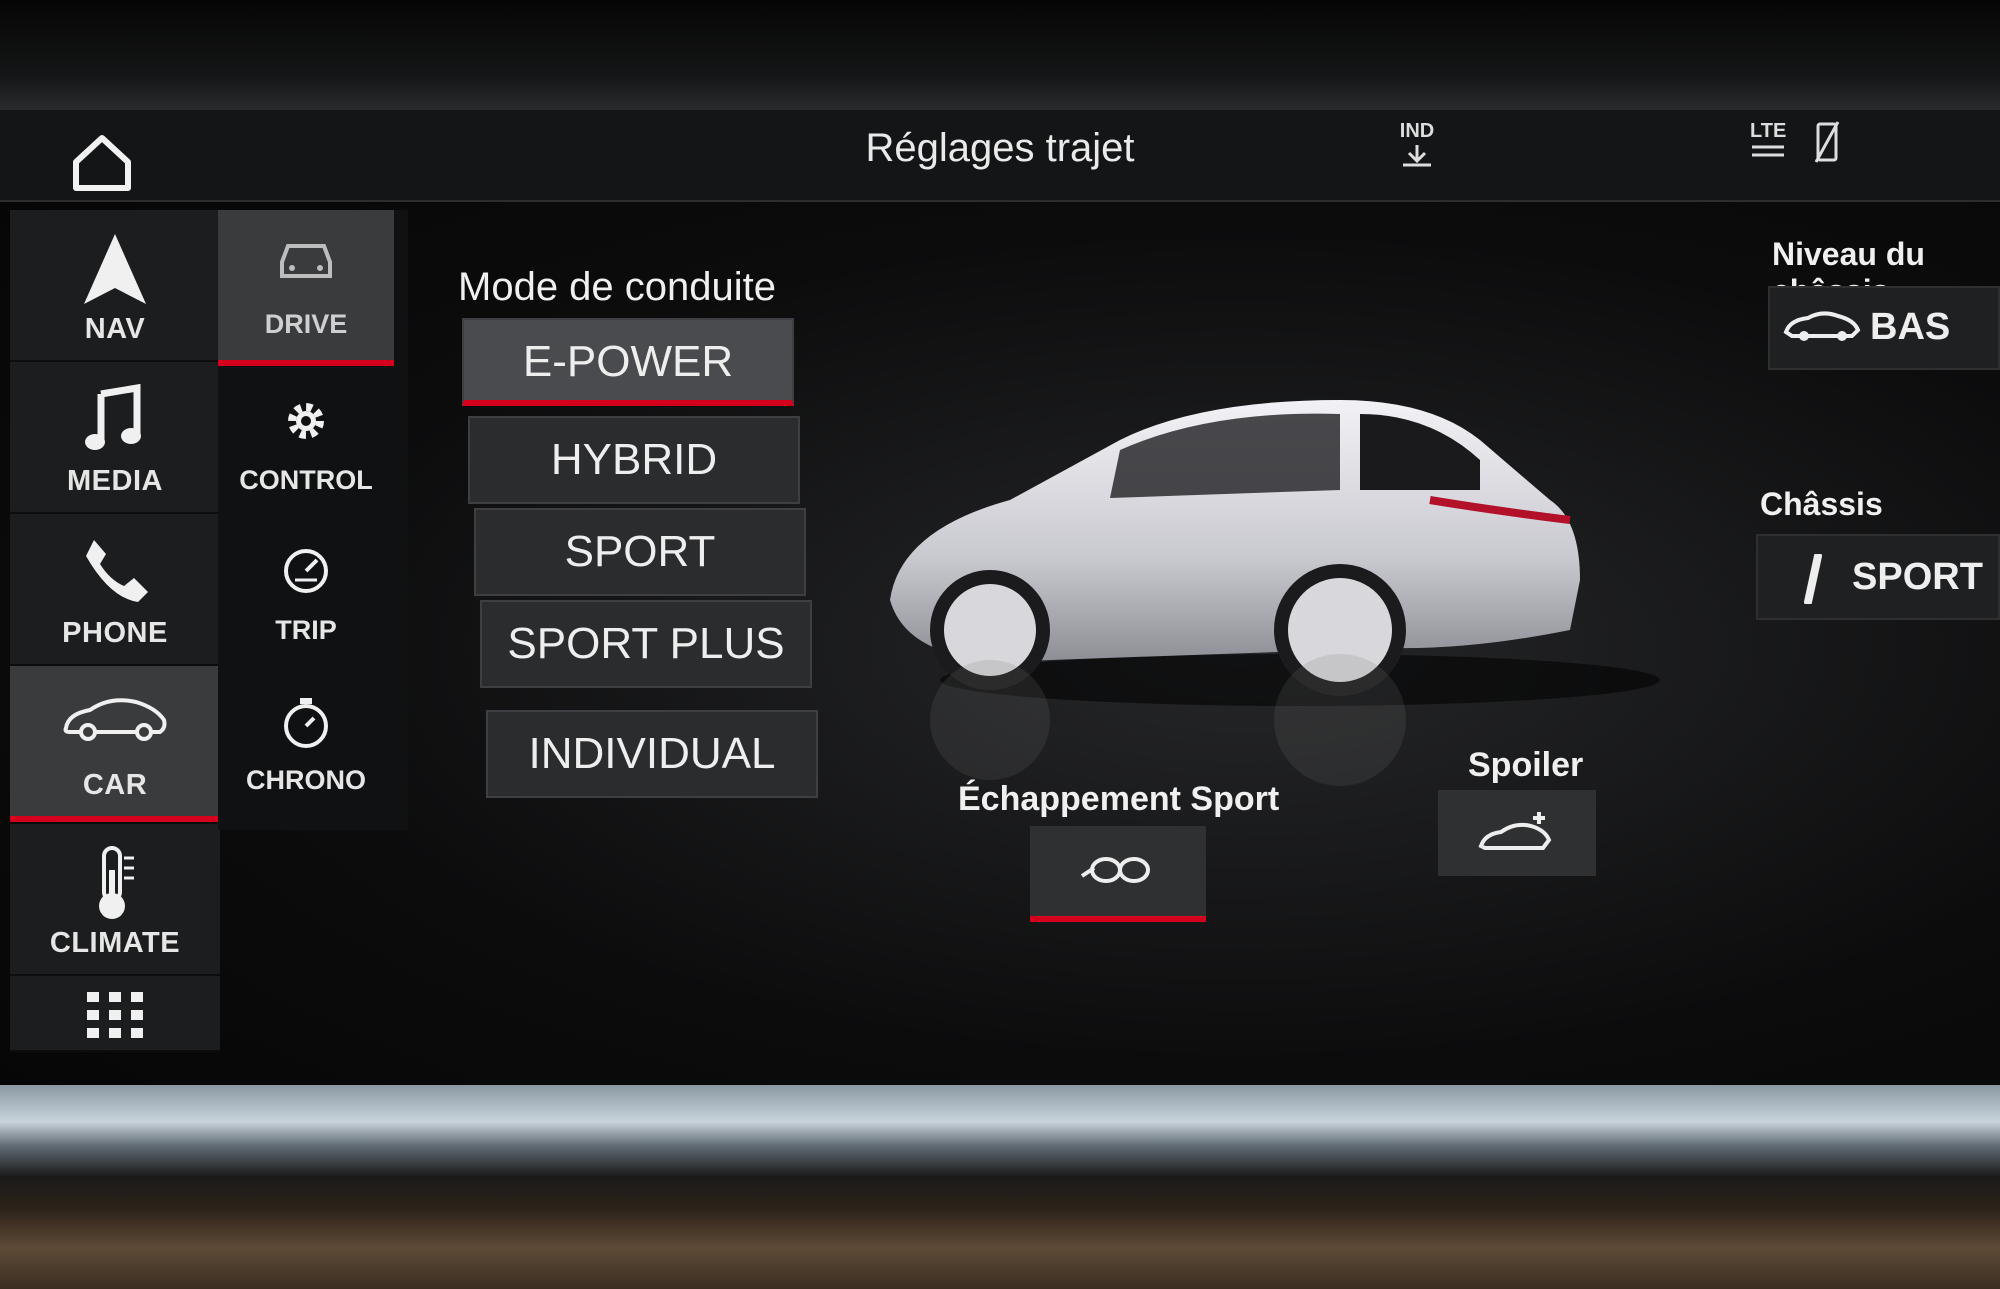 The height and width of the screenshot is (1289, 2000). I want to click on signal-arrows-icon, so click(1768, 151).